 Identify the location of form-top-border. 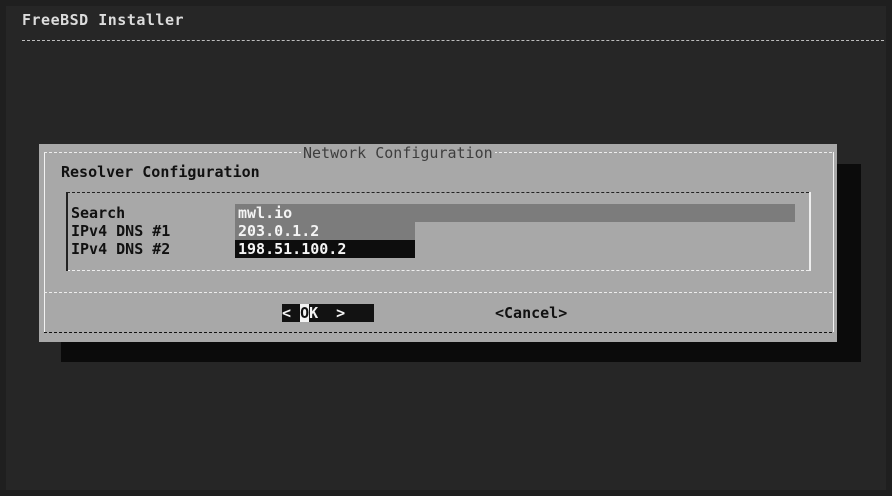
(438, 192).